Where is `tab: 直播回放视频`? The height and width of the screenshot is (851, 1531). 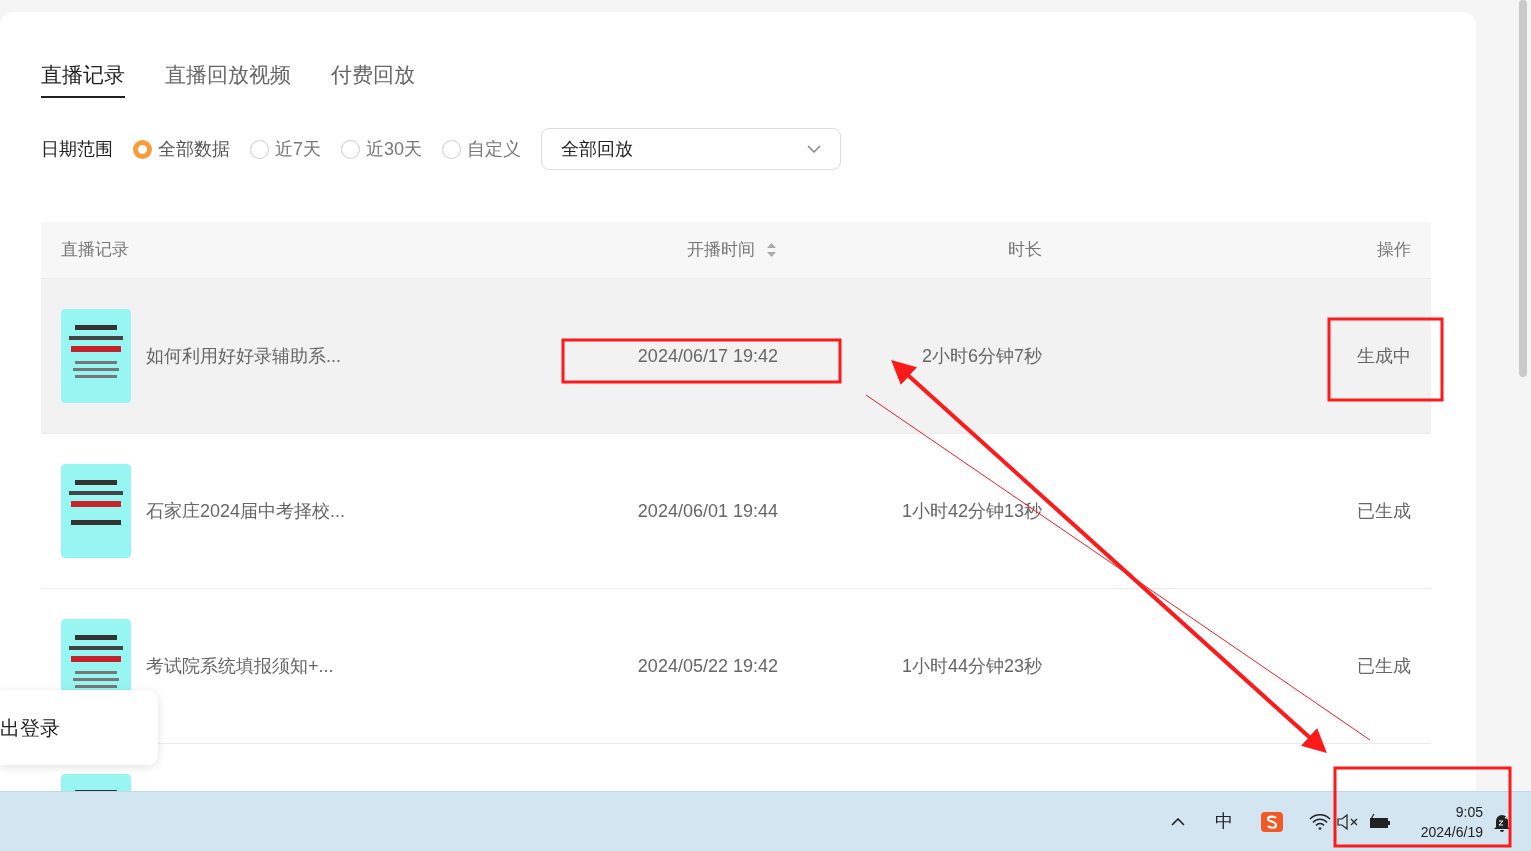
tab: 直播回放视频 is located at coordinates (228, 76).